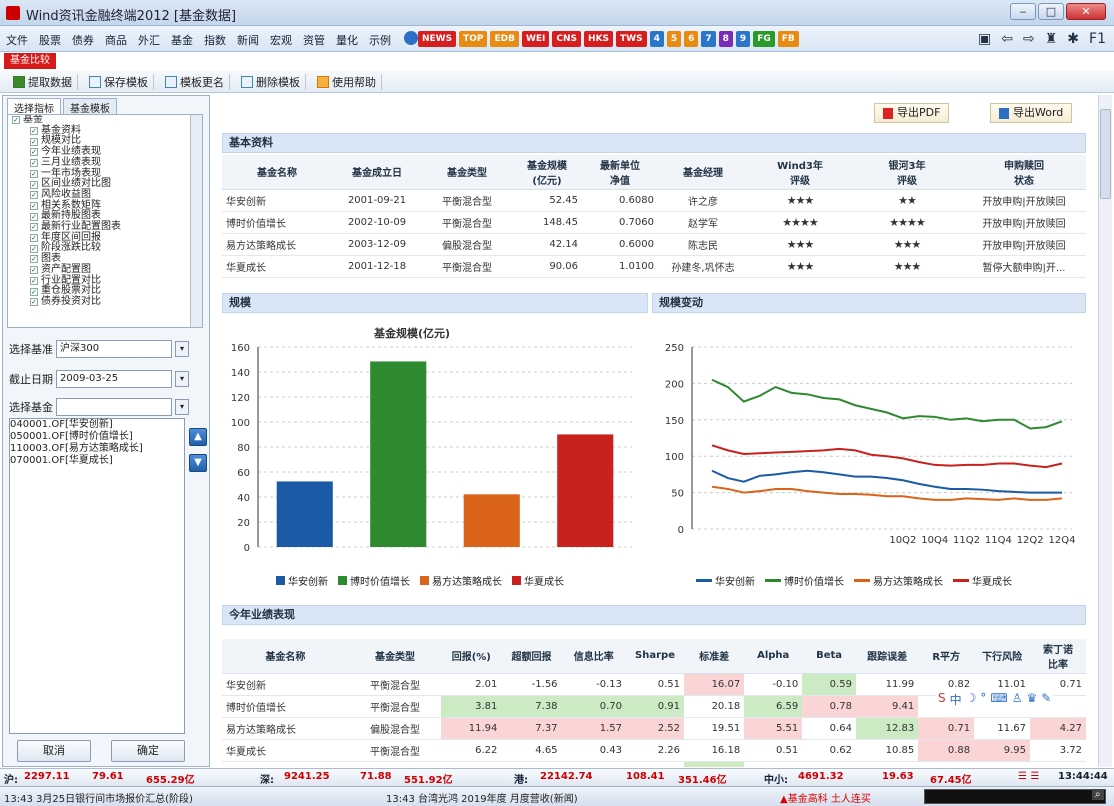 This screenshot has height=806, width=1114. Describe the element at coordinates (50, 40) in the screenshot. I see `menu-item: 股票` at that location.